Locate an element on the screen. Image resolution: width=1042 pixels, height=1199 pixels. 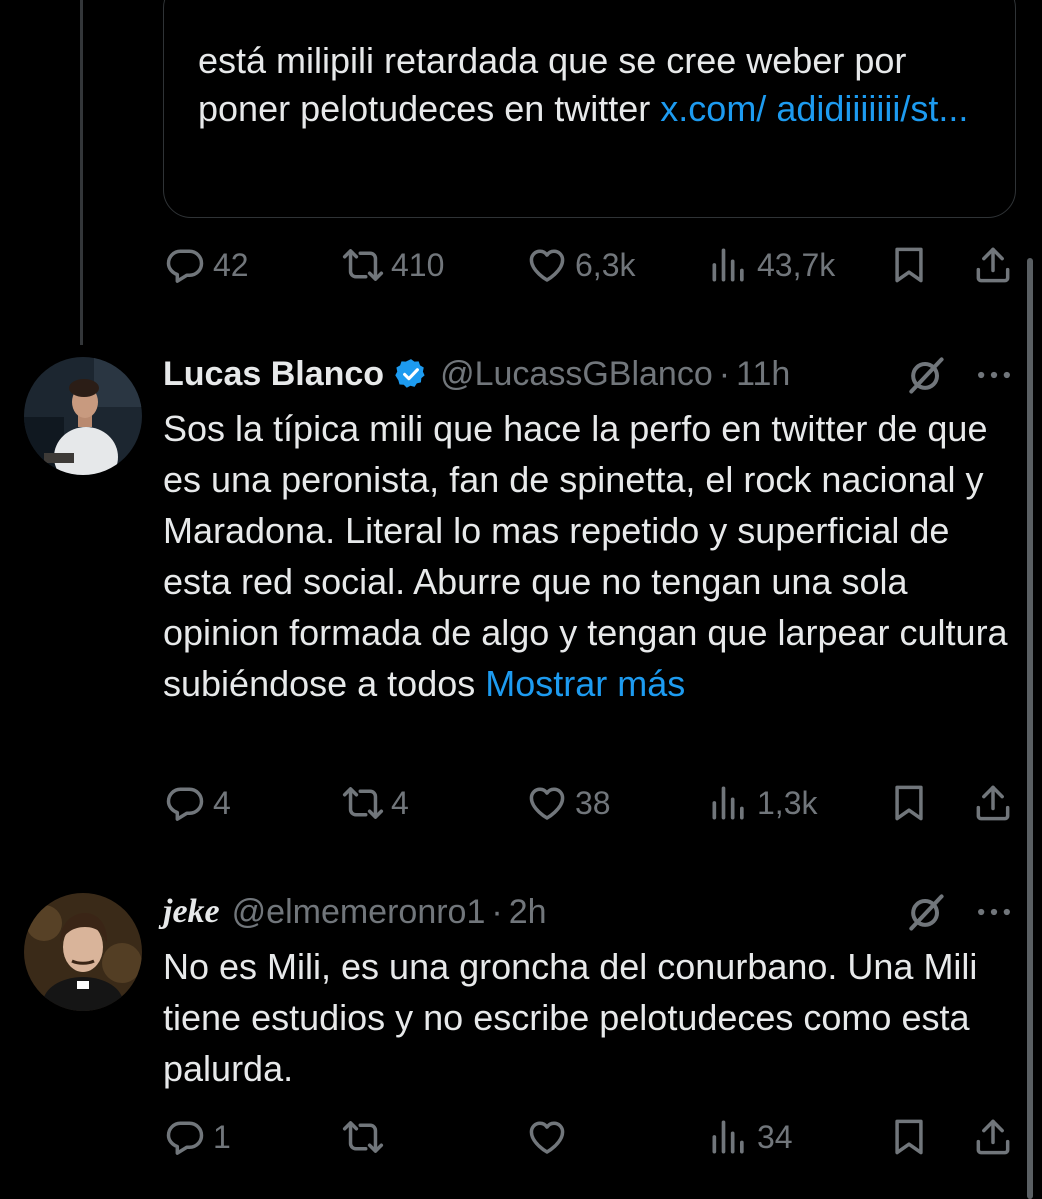
post-time: 11h is located at coordinates (763, 374).